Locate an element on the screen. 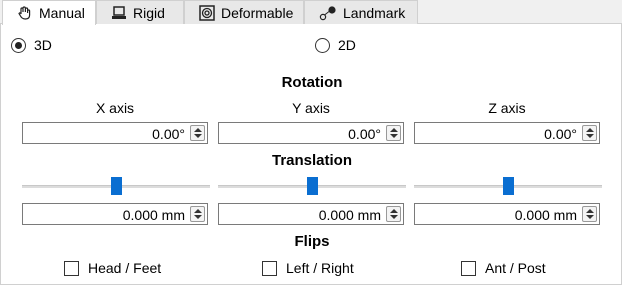 This screenshot has width=622, height=285. landmark-icon is located at coordinates (327, 12).